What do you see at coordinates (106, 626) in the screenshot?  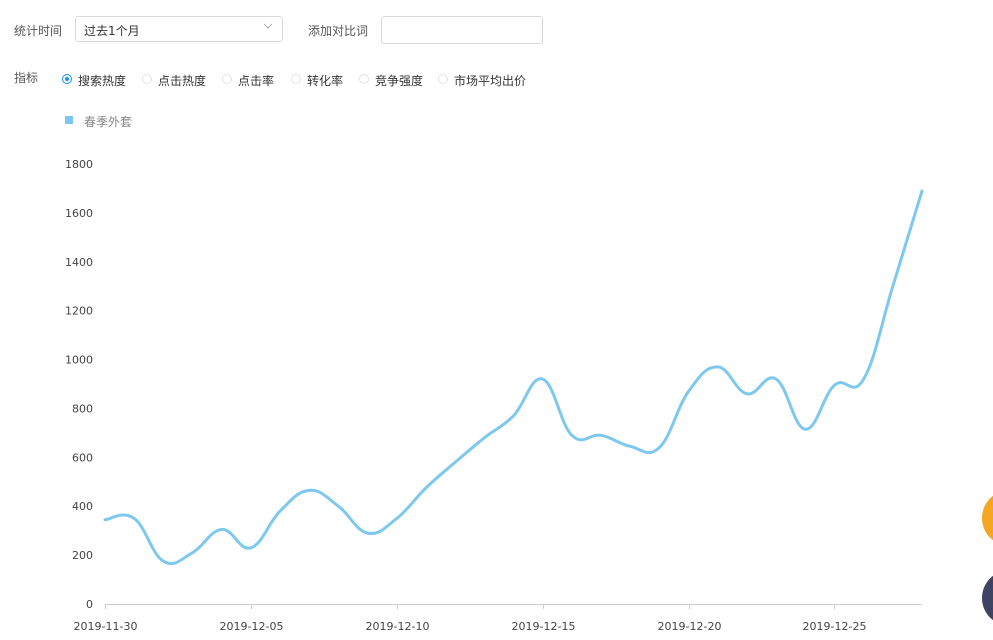 I see `x-tick-label: 2019-11-30` at bounding box center [106, 626].